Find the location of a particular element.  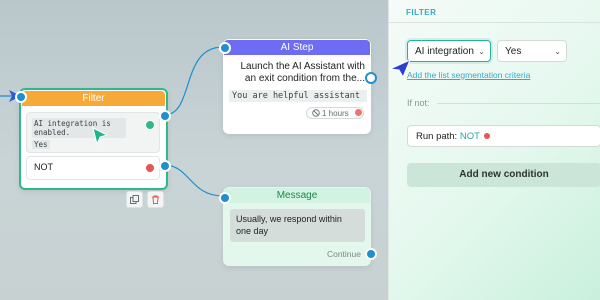

pointer-arrow-icon is located at coordinates (399, 70).